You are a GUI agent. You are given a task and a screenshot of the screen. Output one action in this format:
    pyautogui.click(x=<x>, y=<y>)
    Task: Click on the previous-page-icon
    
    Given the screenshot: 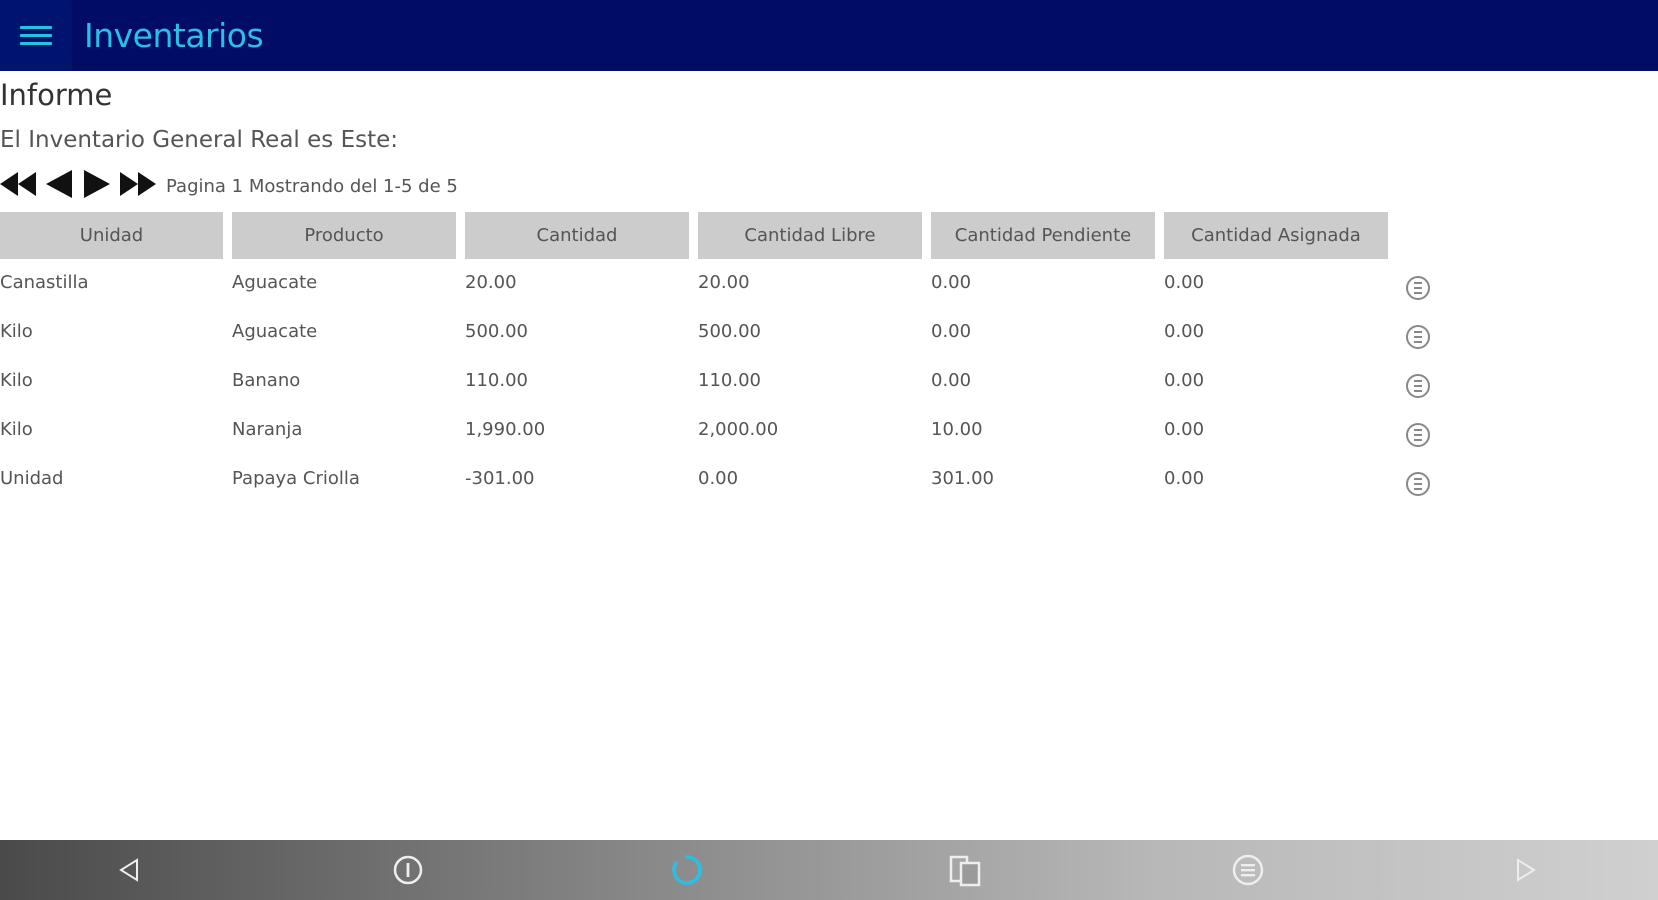 What is the action you would take?
    pyautogui.click(x=59, y=186)
    